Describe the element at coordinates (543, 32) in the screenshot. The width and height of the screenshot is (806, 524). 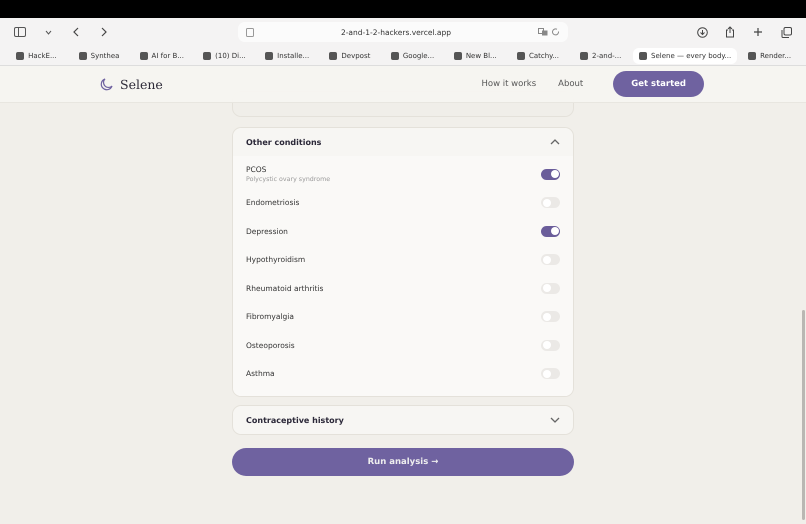
I see `translate-icon` at that location.